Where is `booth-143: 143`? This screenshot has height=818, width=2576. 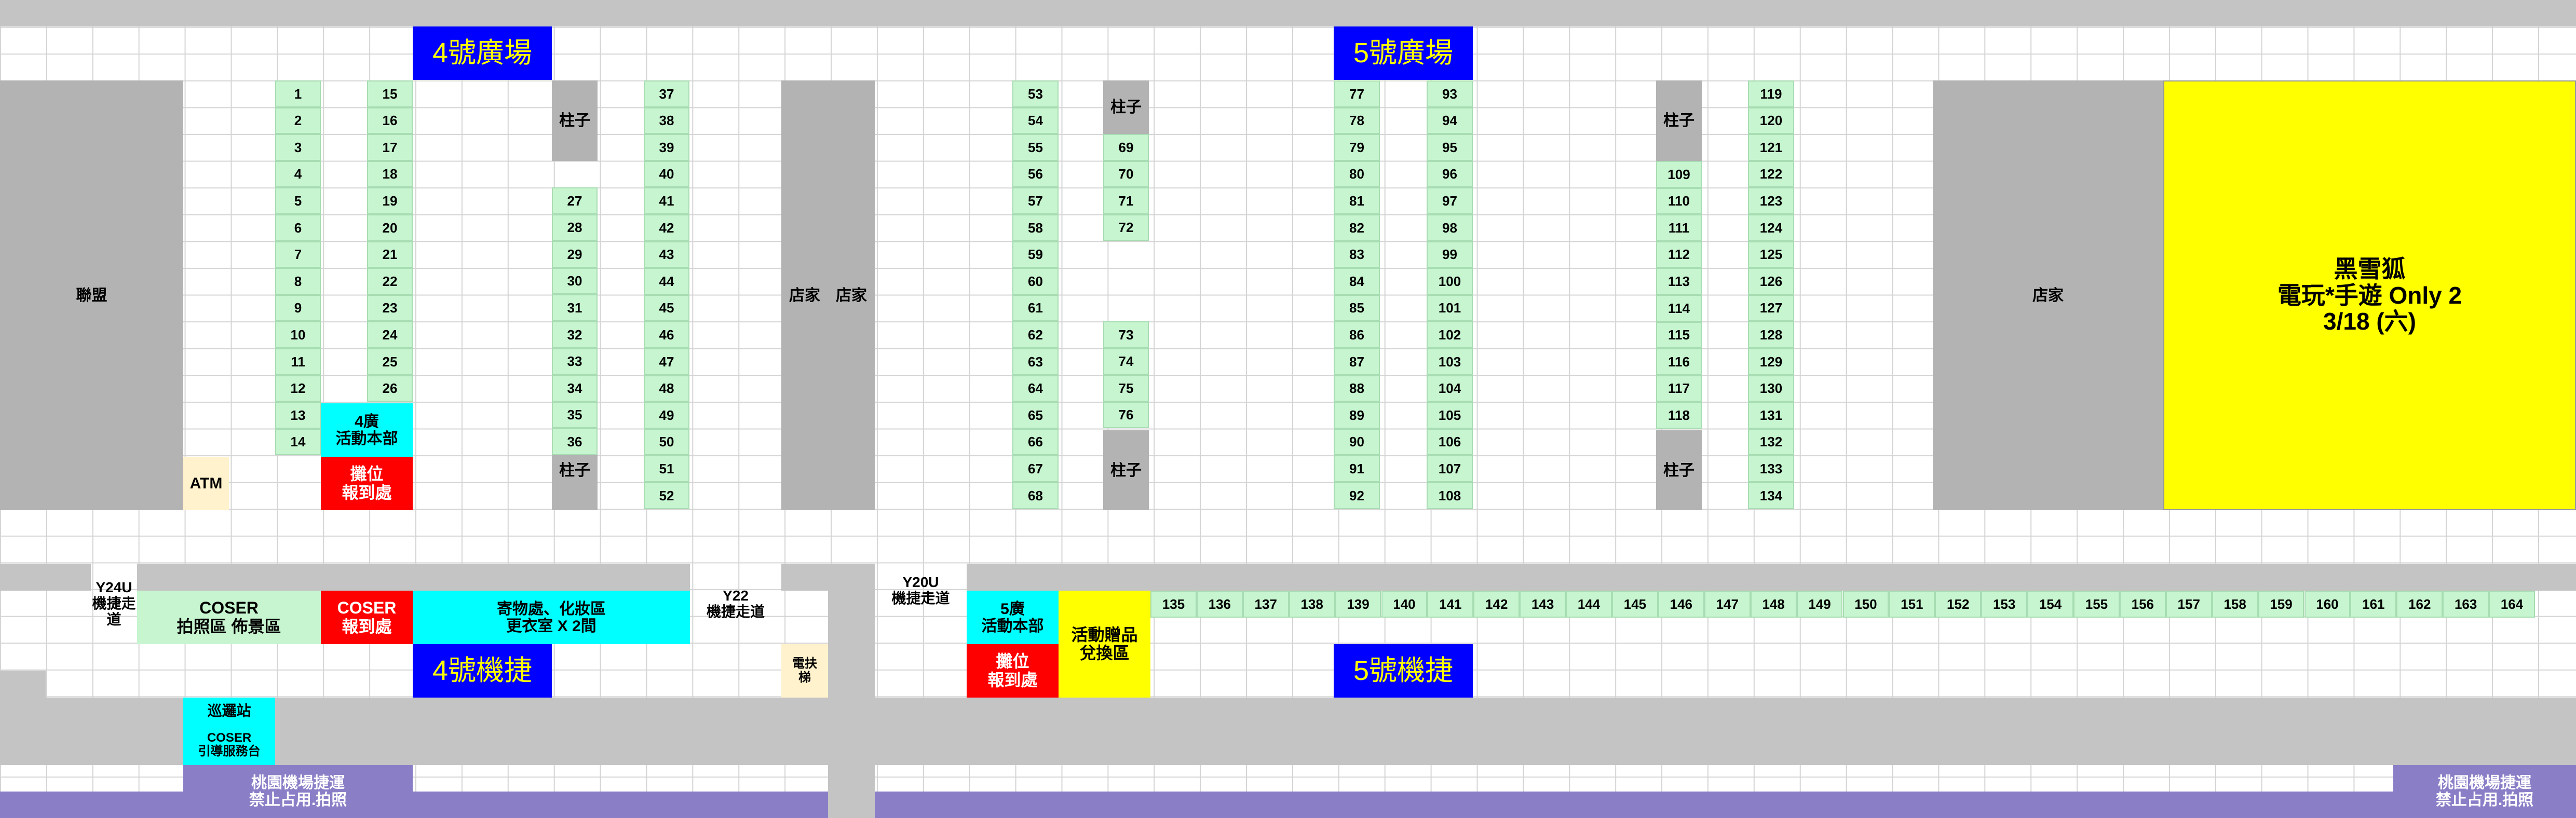
booth-143: 143 is located at coordinates (1543, 604).